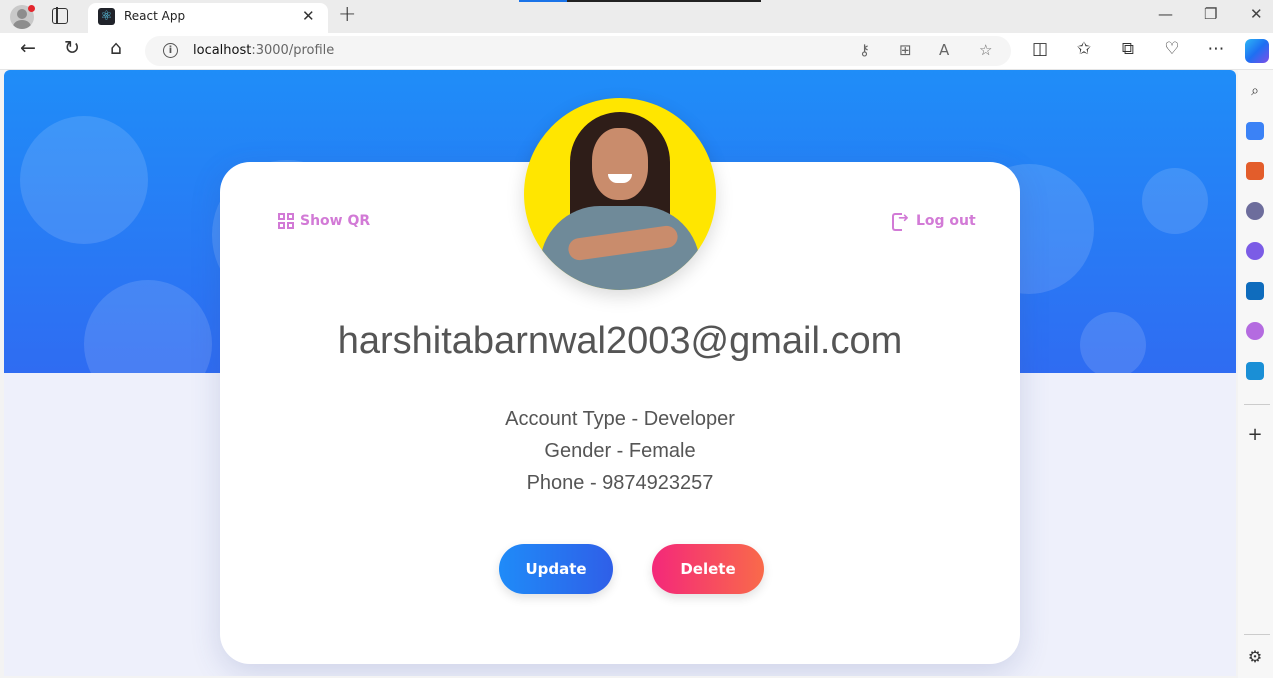 The image size is (1273, 678). I want to click on designer-icon, so click(1255, 331).